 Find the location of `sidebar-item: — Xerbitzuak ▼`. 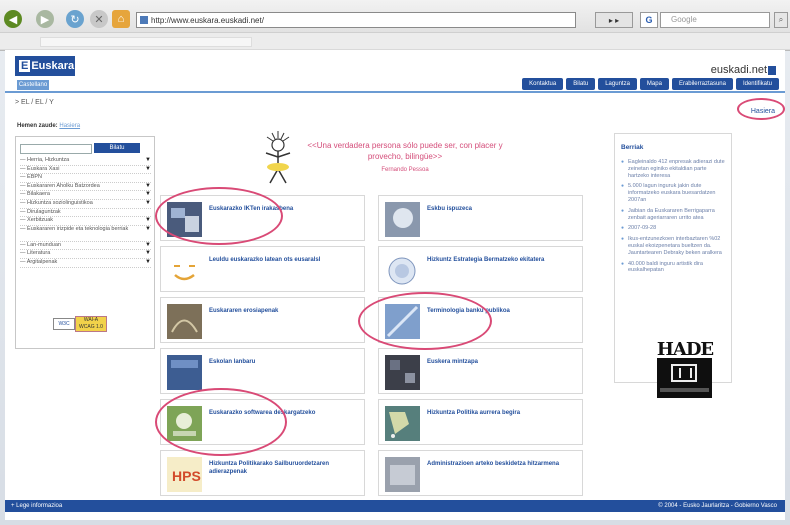

sidebar-item: — Xerbitzuak ▼ is located at coordinates (85, 221).